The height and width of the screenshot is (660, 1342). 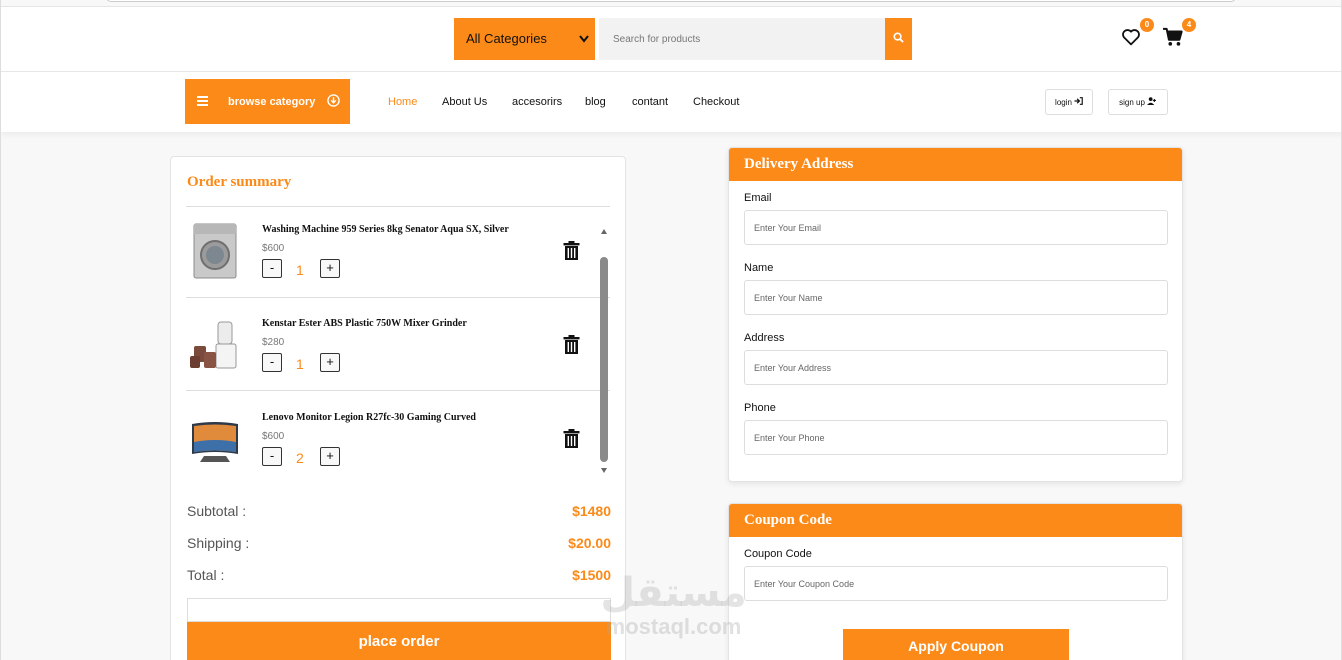 What do you see at coordinates (300, 458) in the screenshot?
I see `qty-value: 2` at bounding box center [300, 458].